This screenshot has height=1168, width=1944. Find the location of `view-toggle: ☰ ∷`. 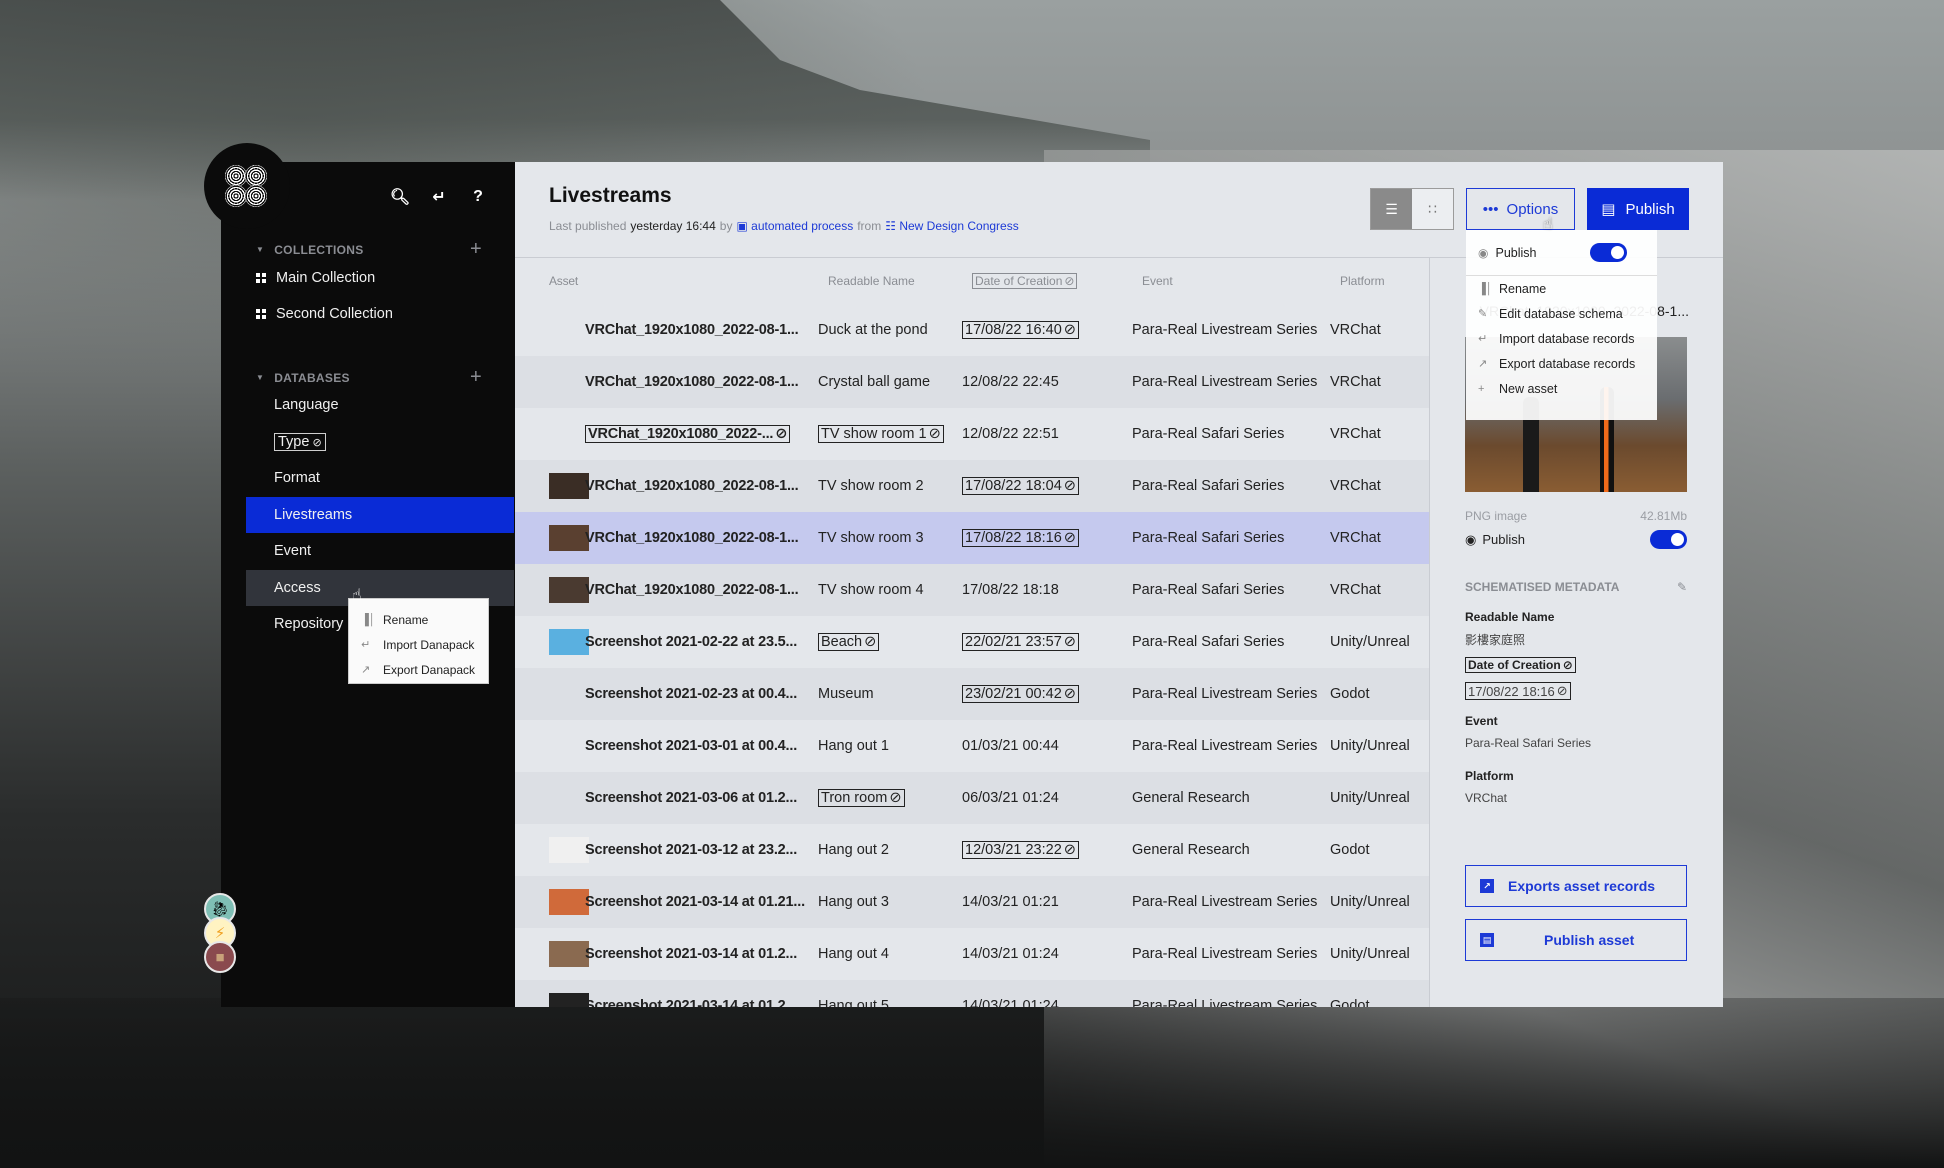

view-toggle: ☰ ∷ is located at coordinates (1412, 209).